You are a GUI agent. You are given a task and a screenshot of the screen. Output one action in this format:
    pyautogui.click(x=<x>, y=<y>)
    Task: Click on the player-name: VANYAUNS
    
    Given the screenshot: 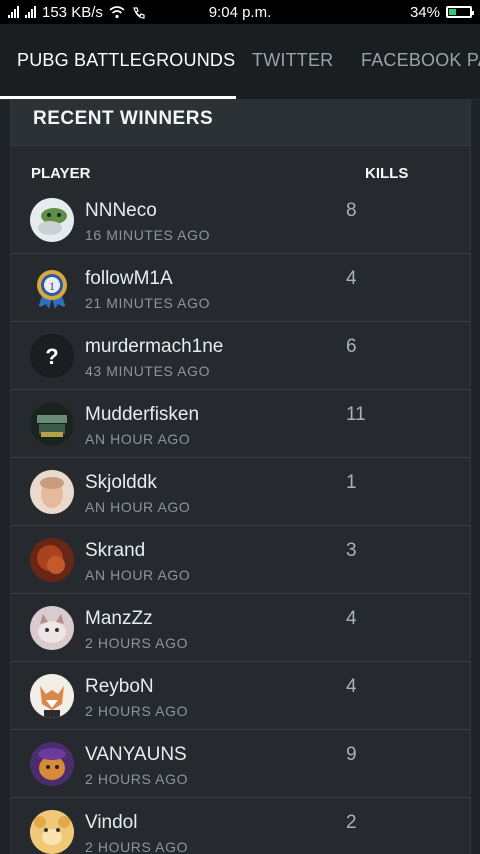 What is the action you would take?
    pyautogui.click(x=136, y=754)
    